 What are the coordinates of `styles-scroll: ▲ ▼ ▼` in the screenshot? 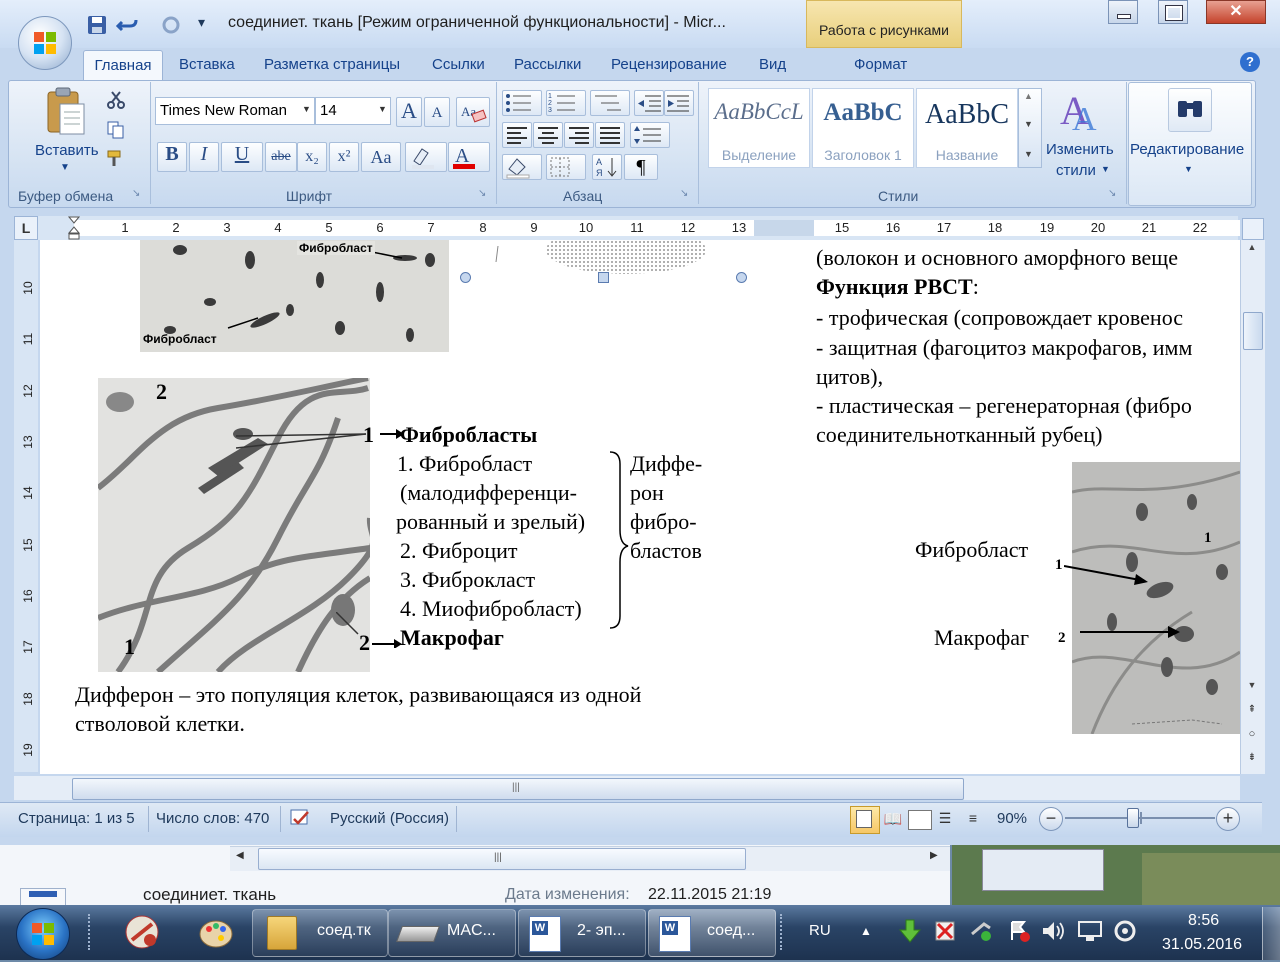 It's located at (1030, 128).